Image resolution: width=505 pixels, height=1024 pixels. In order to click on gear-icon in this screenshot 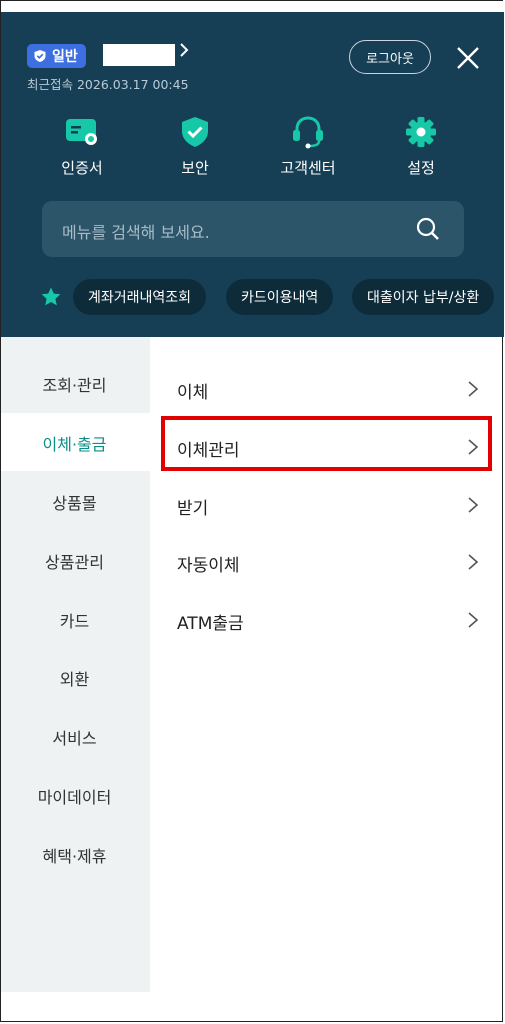, I will do `click(421, 132)`.